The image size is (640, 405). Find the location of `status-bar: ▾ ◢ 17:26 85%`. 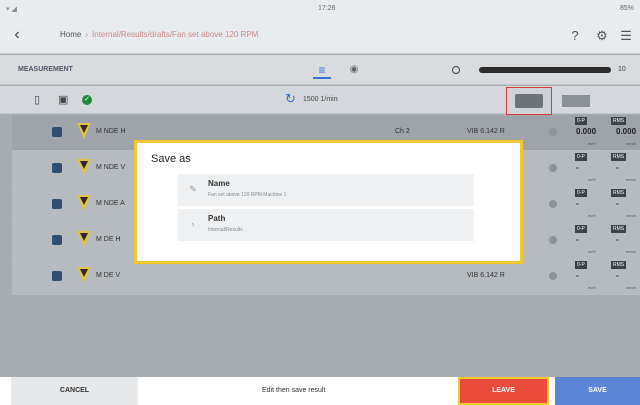

status-bar: ▾ ◢ 17:26 85% is located at coordinates (320, 9).